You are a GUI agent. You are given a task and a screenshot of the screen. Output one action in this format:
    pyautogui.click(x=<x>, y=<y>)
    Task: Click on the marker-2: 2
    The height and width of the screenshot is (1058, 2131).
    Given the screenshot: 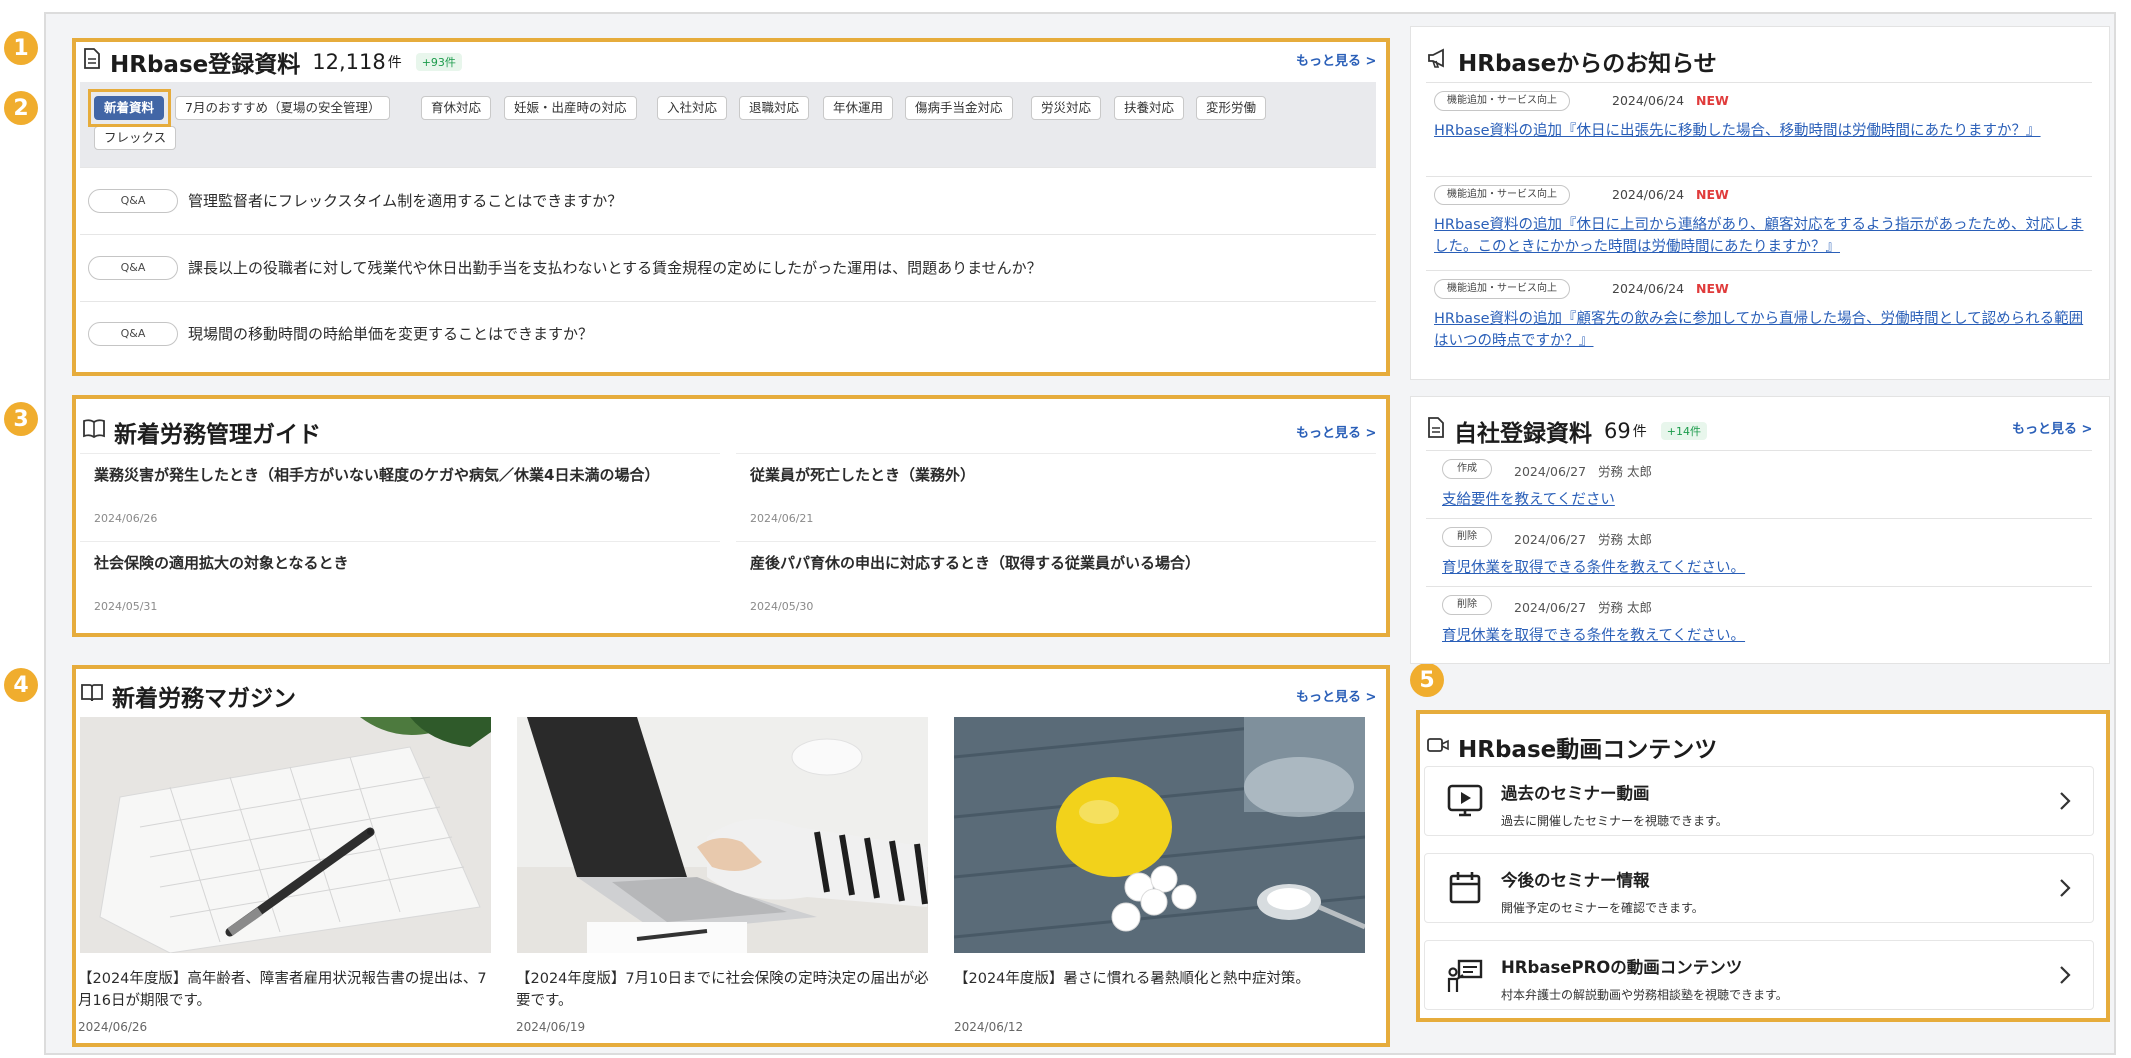 What is the action you would take?
    pyautogui.click(x=21, y=108)
    